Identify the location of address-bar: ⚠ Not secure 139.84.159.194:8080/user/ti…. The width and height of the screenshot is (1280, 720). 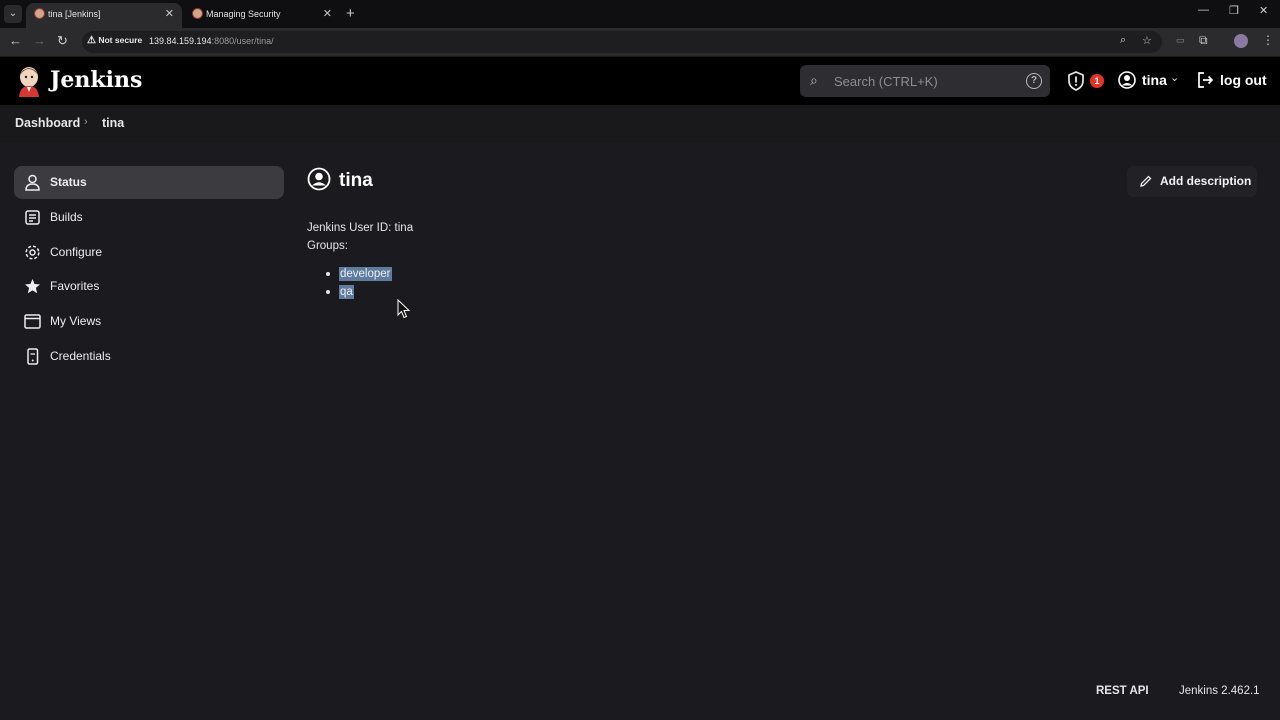
(622, 42).